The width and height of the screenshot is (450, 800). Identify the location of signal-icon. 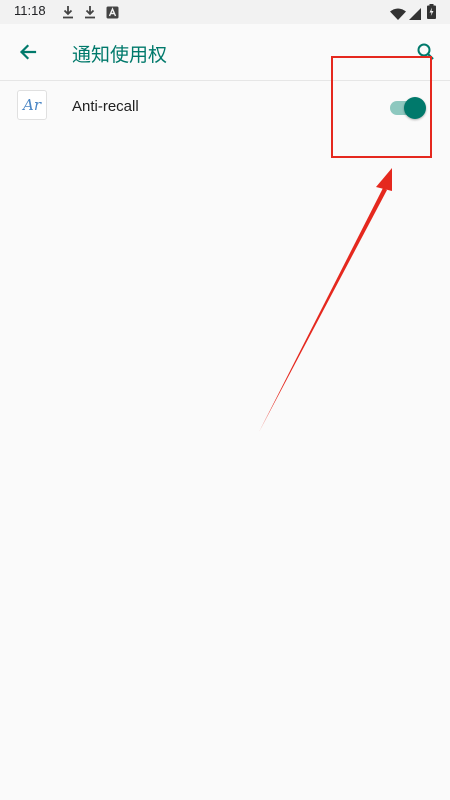
(415, 14).